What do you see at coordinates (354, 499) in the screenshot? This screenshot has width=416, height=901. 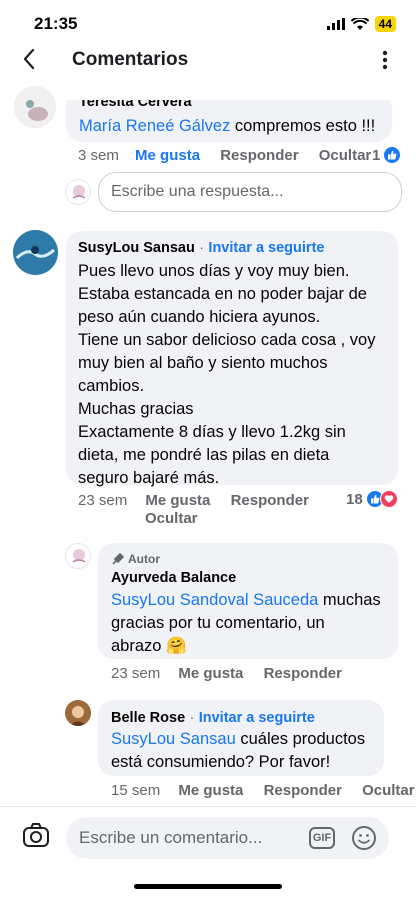 I see `reaction-count: 18` at bounding box center [354, 499].